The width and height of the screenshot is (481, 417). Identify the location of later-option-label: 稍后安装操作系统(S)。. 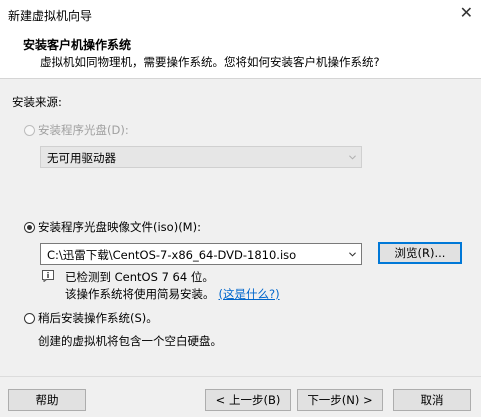
(98, 318).